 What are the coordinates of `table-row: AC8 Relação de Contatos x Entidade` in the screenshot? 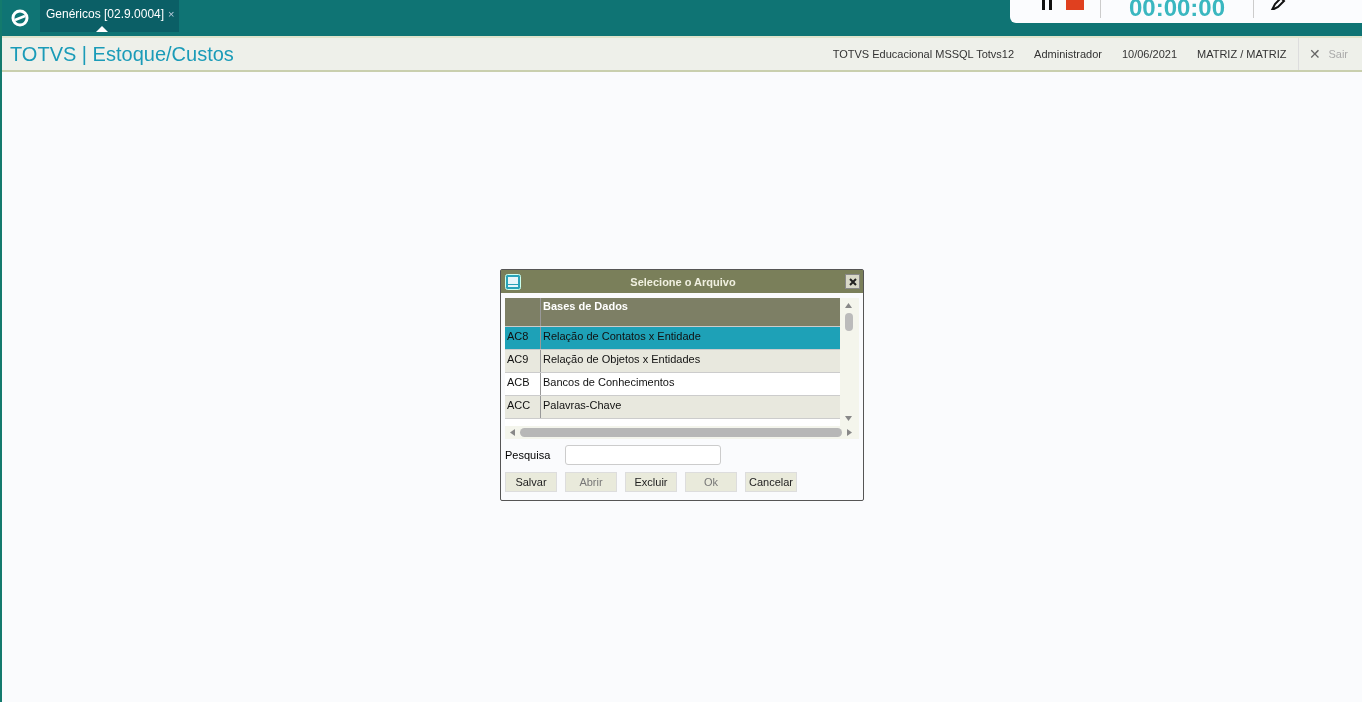 It's located at (672, 338).